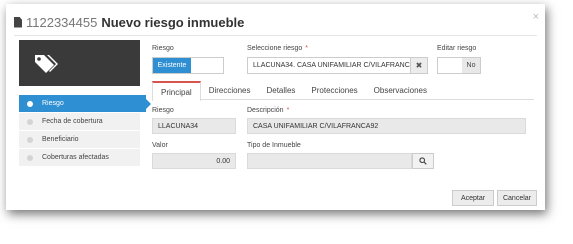 The width and height of the screenshot is (573, 244). I want to click on sidebar-item-label: Riesgo, so click(53, 103).